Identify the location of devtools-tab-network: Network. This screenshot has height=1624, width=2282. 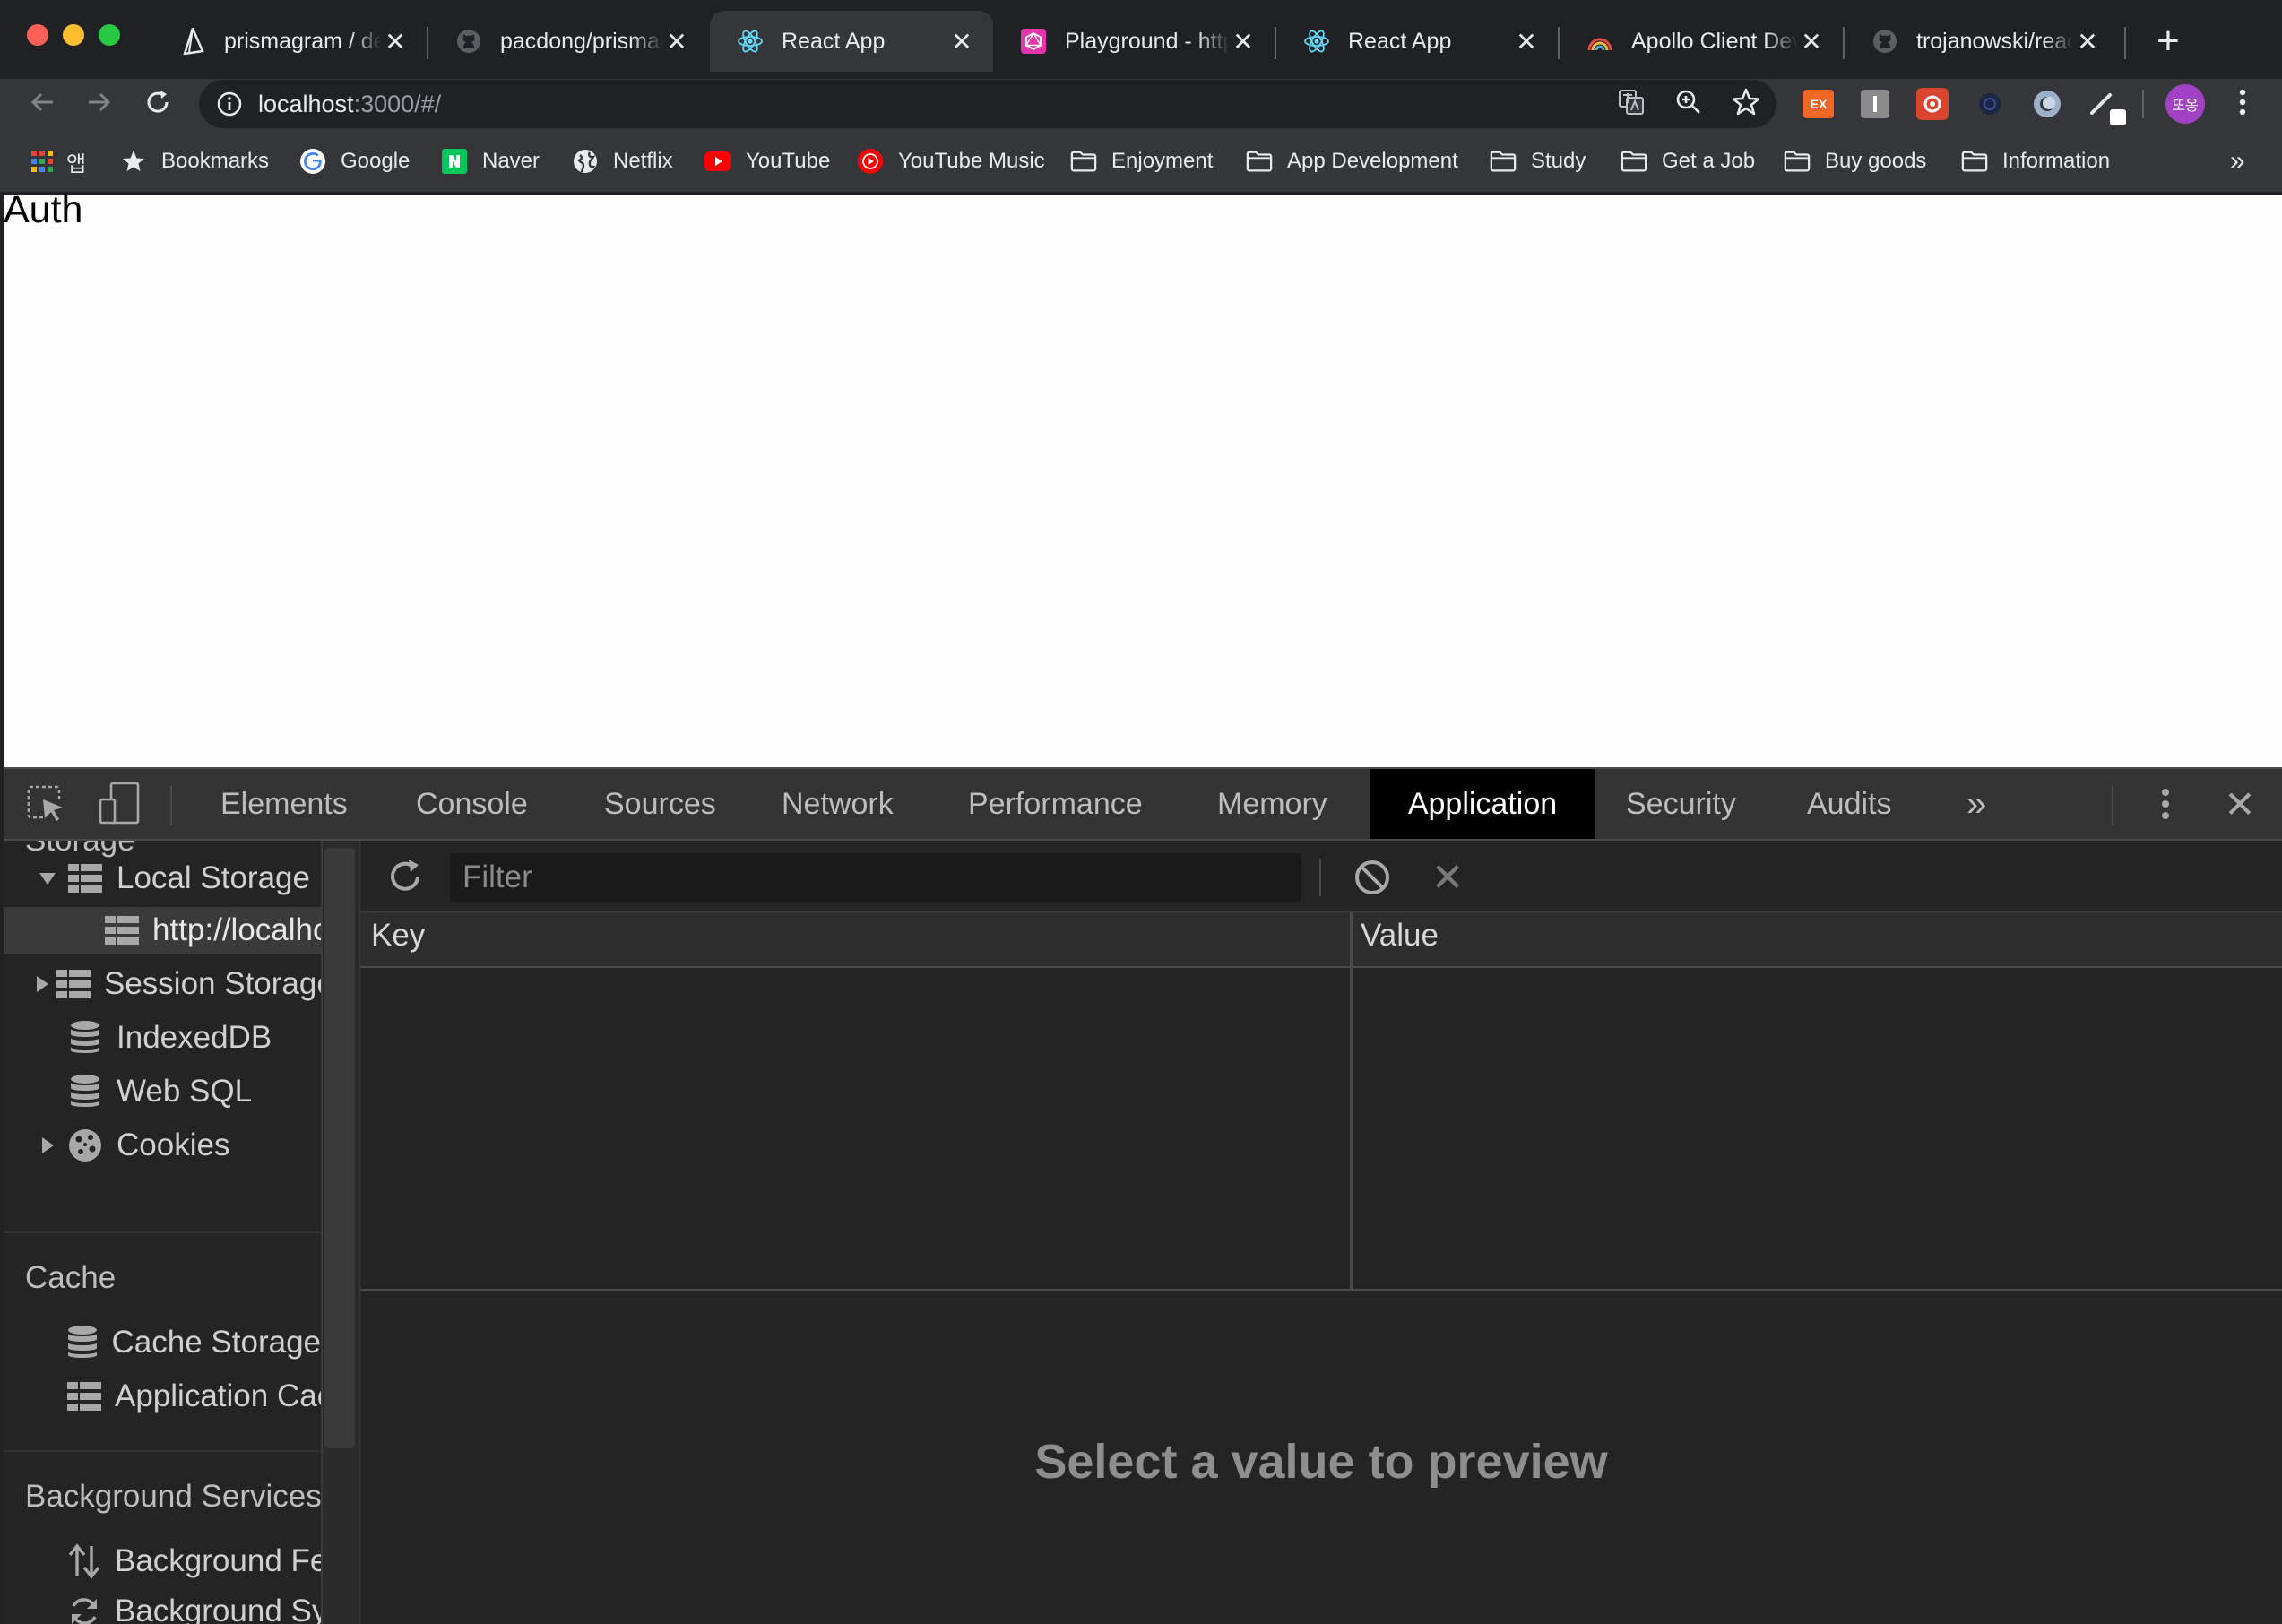
(837, 804).